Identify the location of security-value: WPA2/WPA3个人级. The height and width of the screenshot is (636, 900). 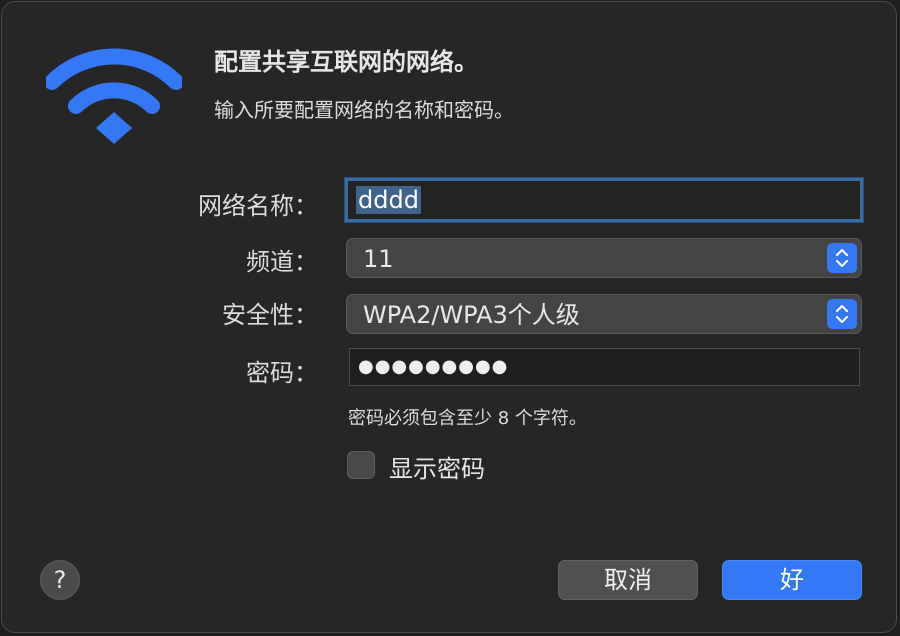
(471, 315).